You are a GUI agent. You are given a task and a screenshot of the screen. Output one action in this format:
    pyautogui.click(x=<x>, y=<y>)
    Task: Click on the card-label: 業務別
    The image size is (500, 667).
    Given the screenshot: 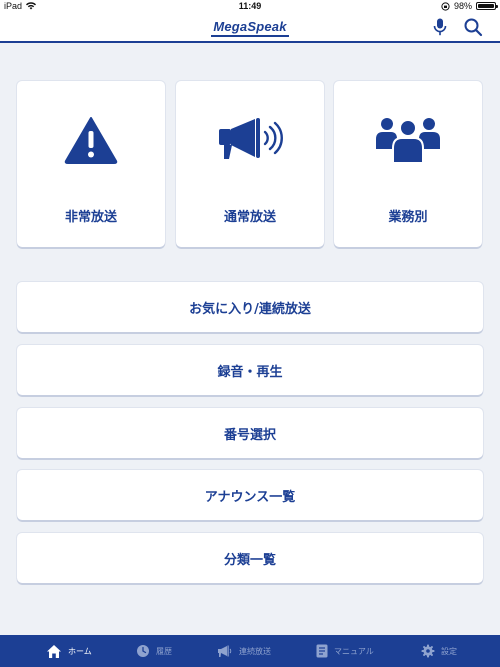 What is the action you would take?
    pyautogui.click(x=408, y=217)
    